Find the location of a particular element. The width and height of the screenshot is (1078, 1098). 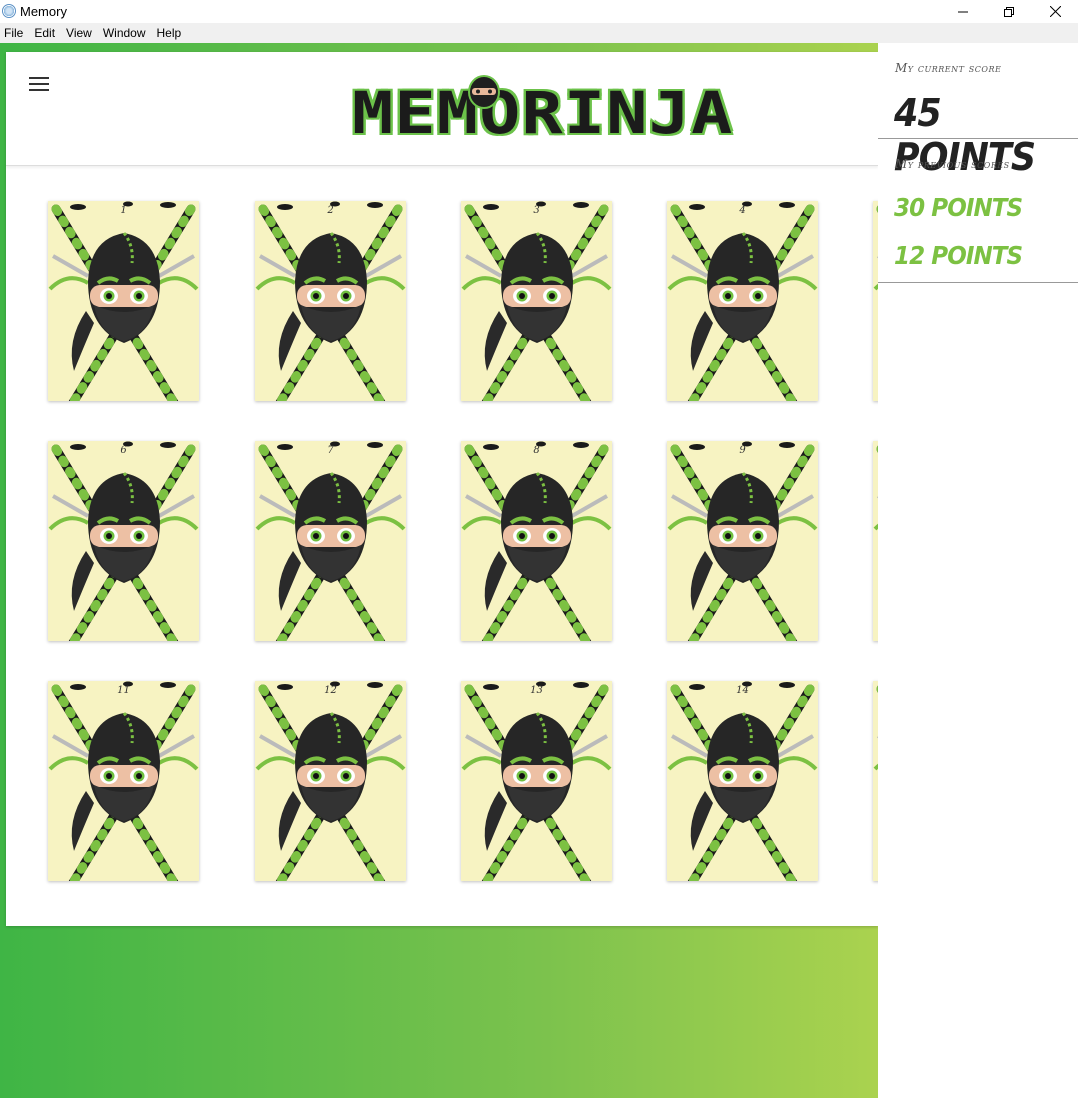

memory-card: 11 is located at coordinates (123, 781).